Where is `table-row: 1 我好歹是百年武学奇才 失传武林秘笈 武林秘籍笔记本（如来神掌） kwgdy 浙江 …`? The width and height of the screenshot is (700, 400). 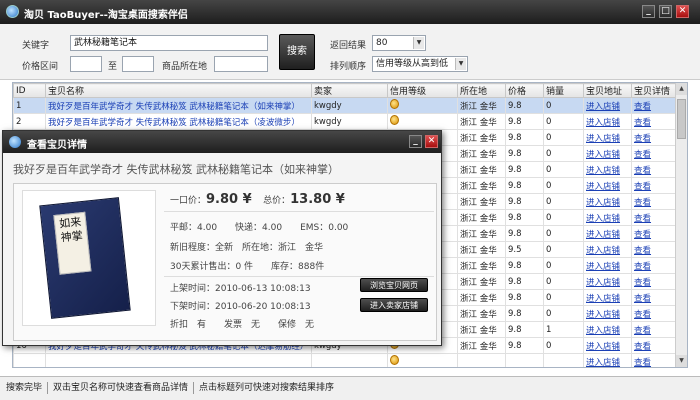 table-row: 1 我好歹是百年武学奇才 失传武林秘笈 武林秘籍笔记本（如来神掌） kwgdy 浙江 … is located at coordinates (345, 105).